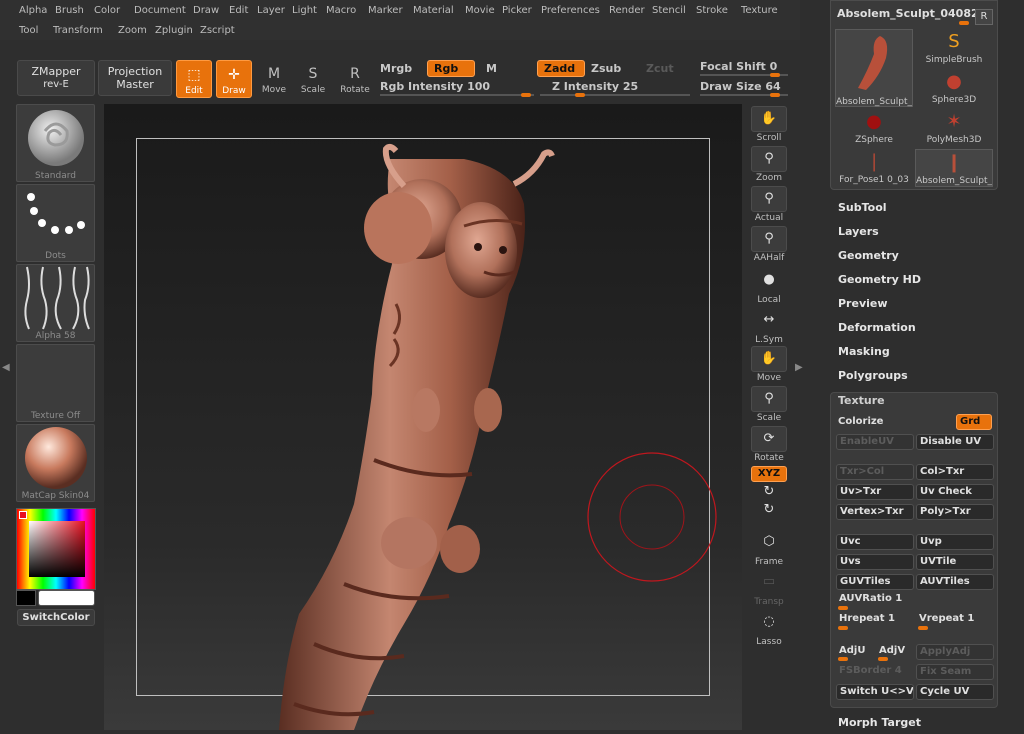 Image resolution: width=1024 pixels, height=734 pixels. Describe the element at coordinates (870, 598) in the screenshot. I see `auvratio-slider: AUVRatio 1` at that location.